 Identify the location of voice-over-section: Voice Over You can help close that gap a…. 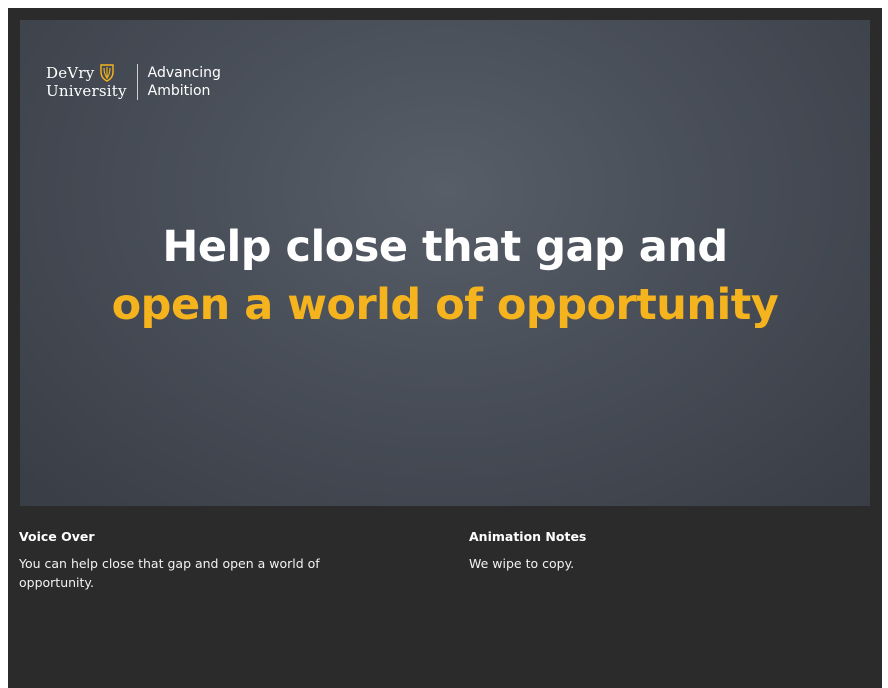
(194, 560).